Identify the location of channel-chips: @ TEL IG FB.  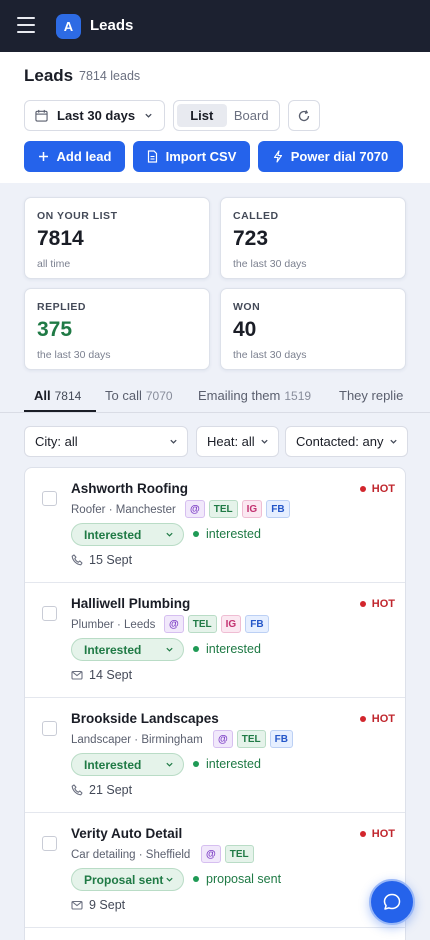
(237, 509).